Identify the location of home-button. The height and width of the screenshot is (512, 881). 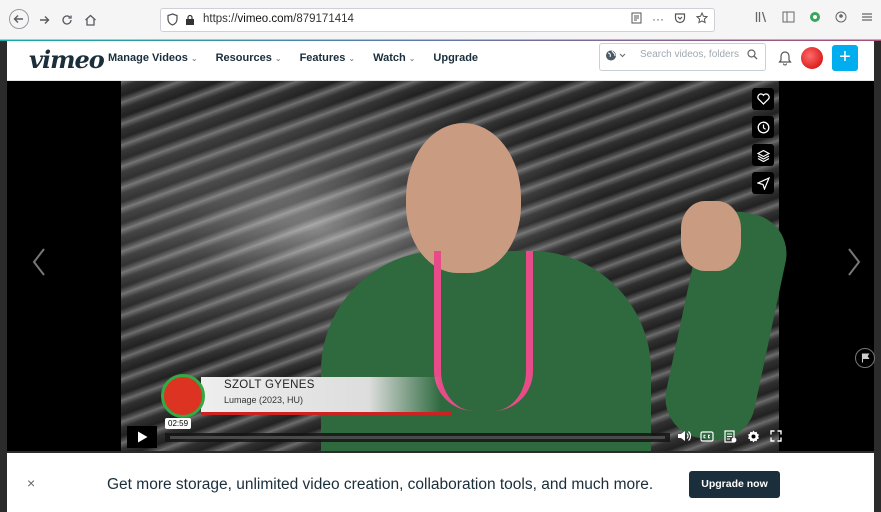
(90, 20).